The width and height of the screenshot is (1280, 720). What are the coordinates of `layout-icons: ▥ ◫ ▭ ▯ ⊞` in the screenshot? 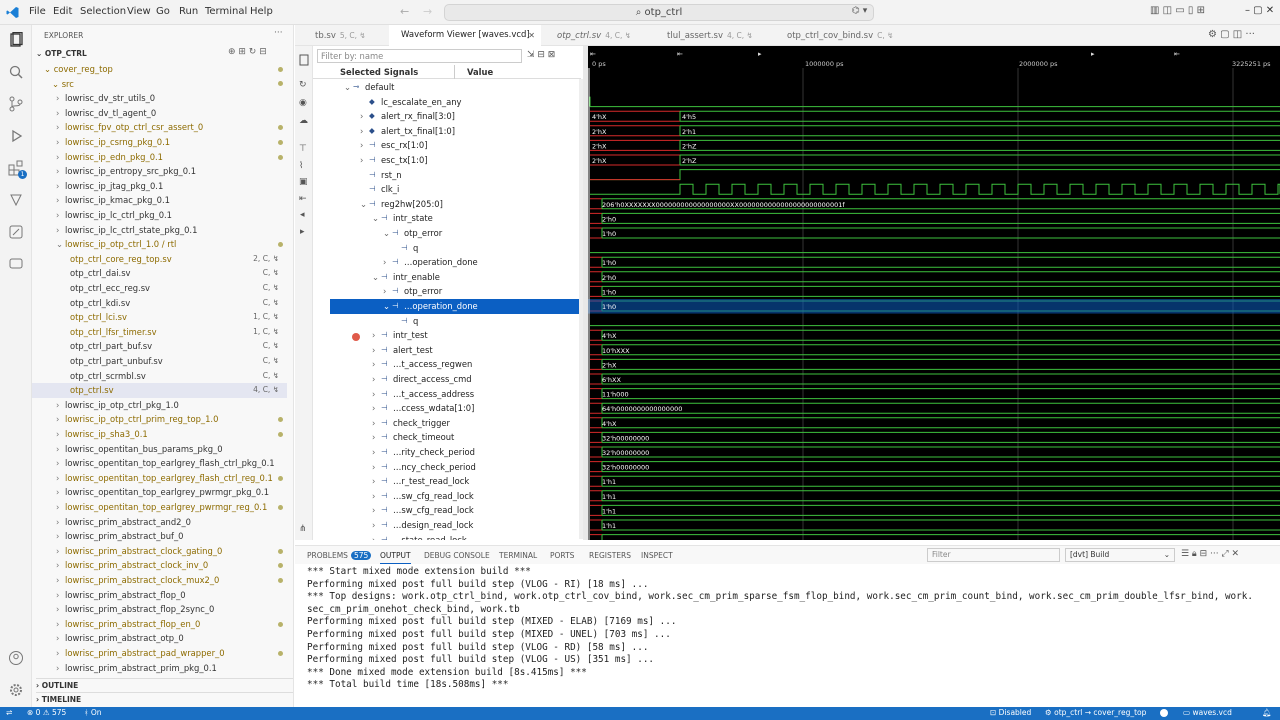 It's located at (1177, 10).